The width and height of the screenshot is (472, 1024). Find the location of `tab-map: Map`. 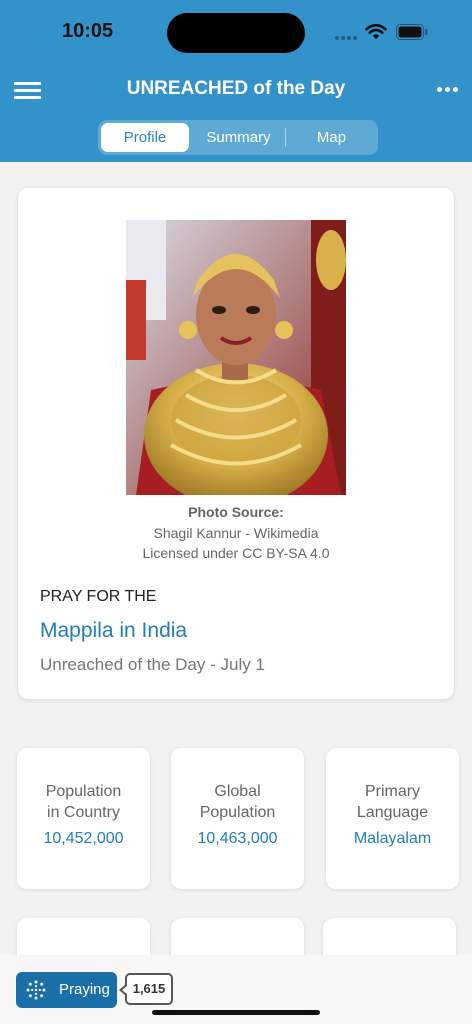

tab-map: Map is located at coordinates (331, 137).